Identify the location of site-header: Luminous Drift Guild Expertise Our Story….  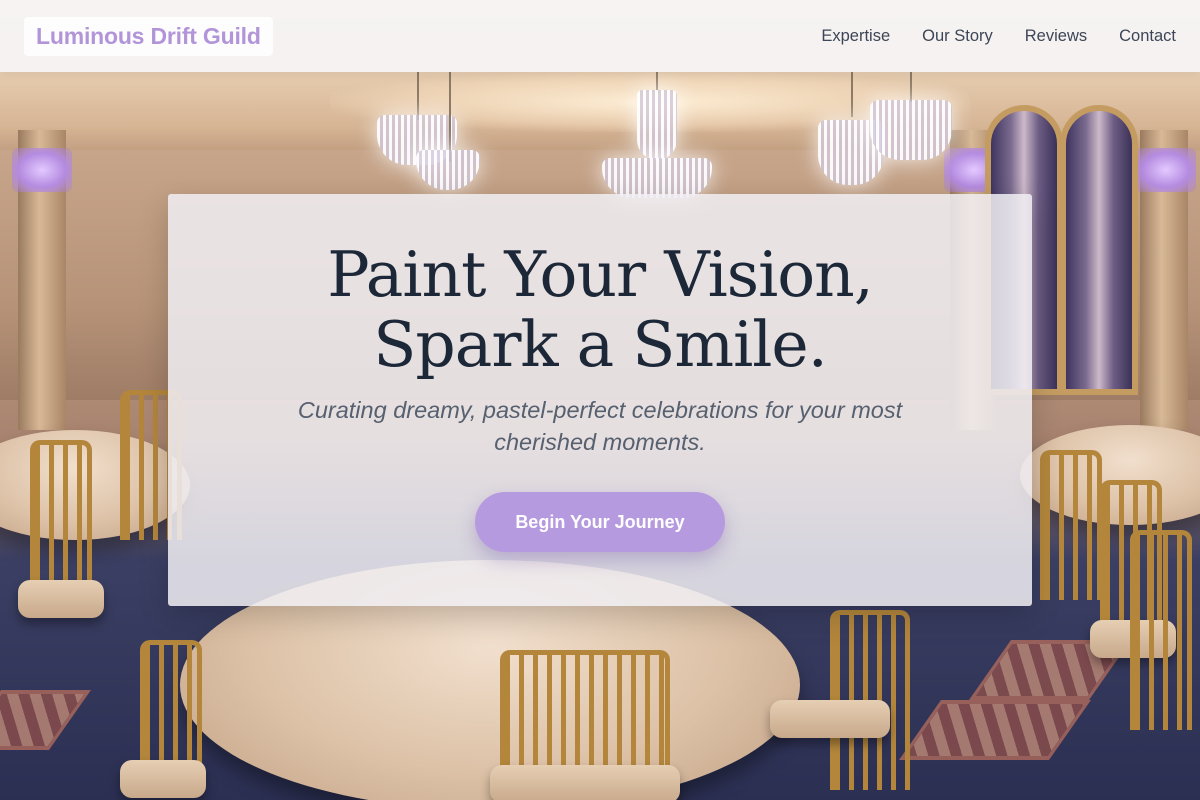
(600, 36).